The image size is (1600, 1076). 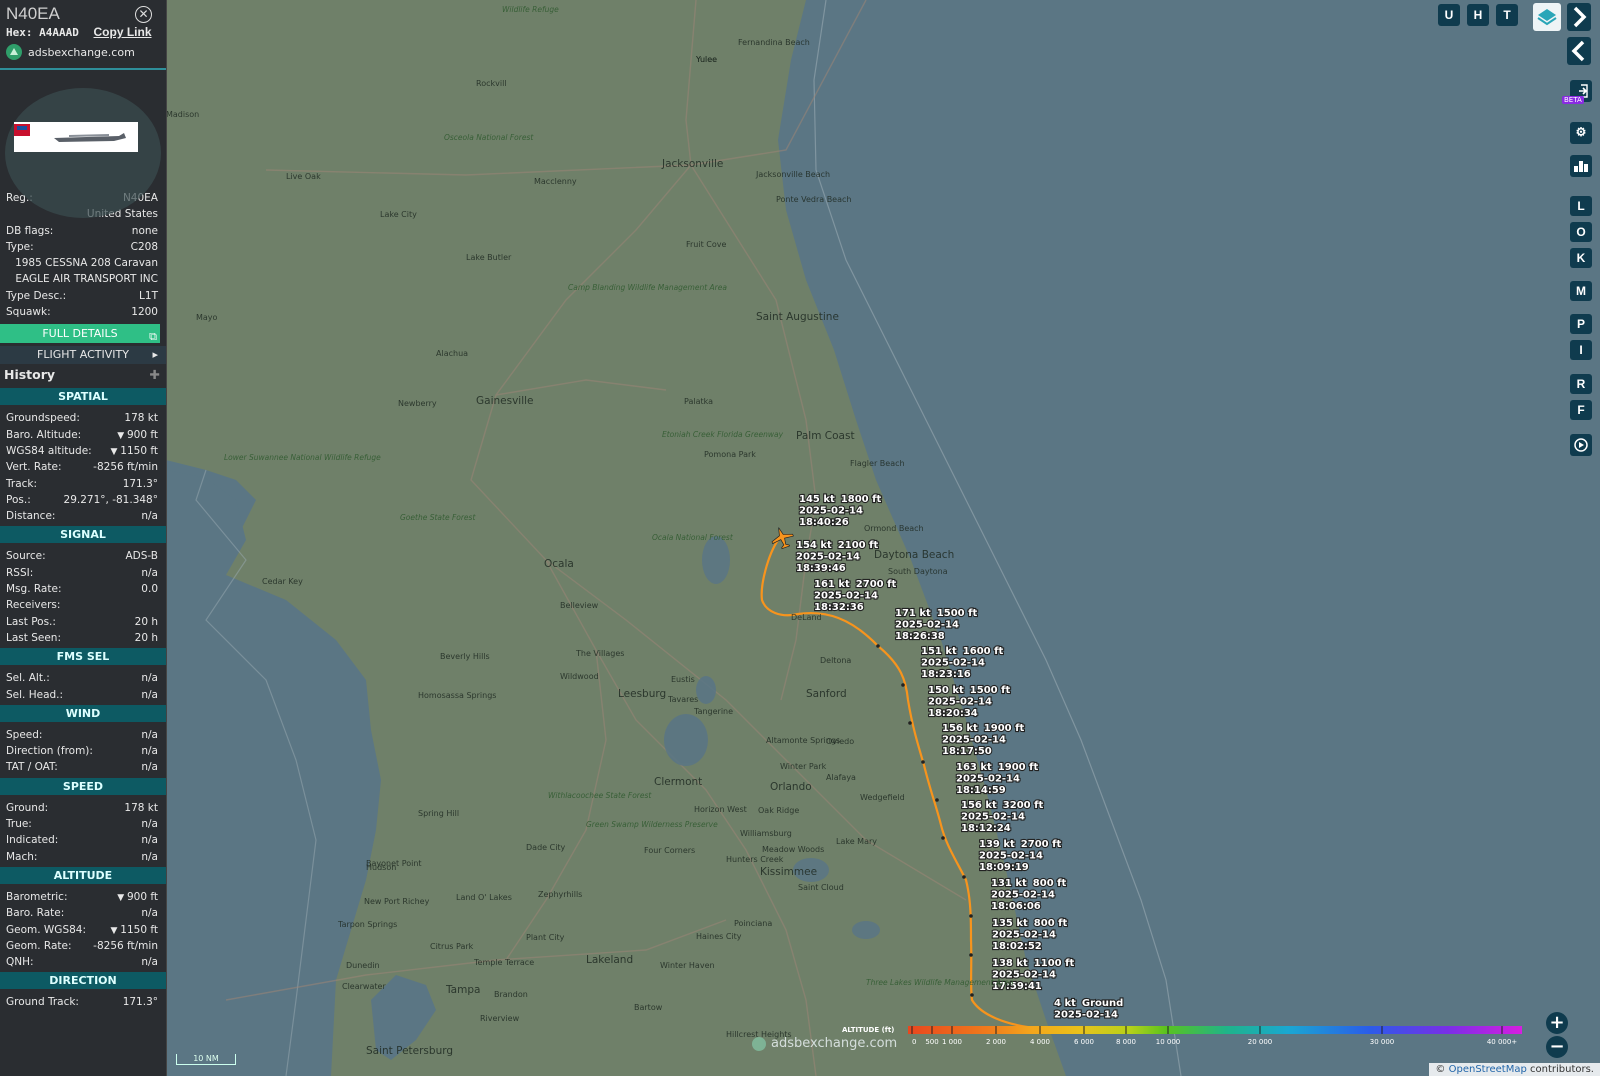 What do you see at coordinates (83, 678) in the screenshot?
I see `detail-row: Sel. Alt.: n/a` at bounding box center [83, 678].